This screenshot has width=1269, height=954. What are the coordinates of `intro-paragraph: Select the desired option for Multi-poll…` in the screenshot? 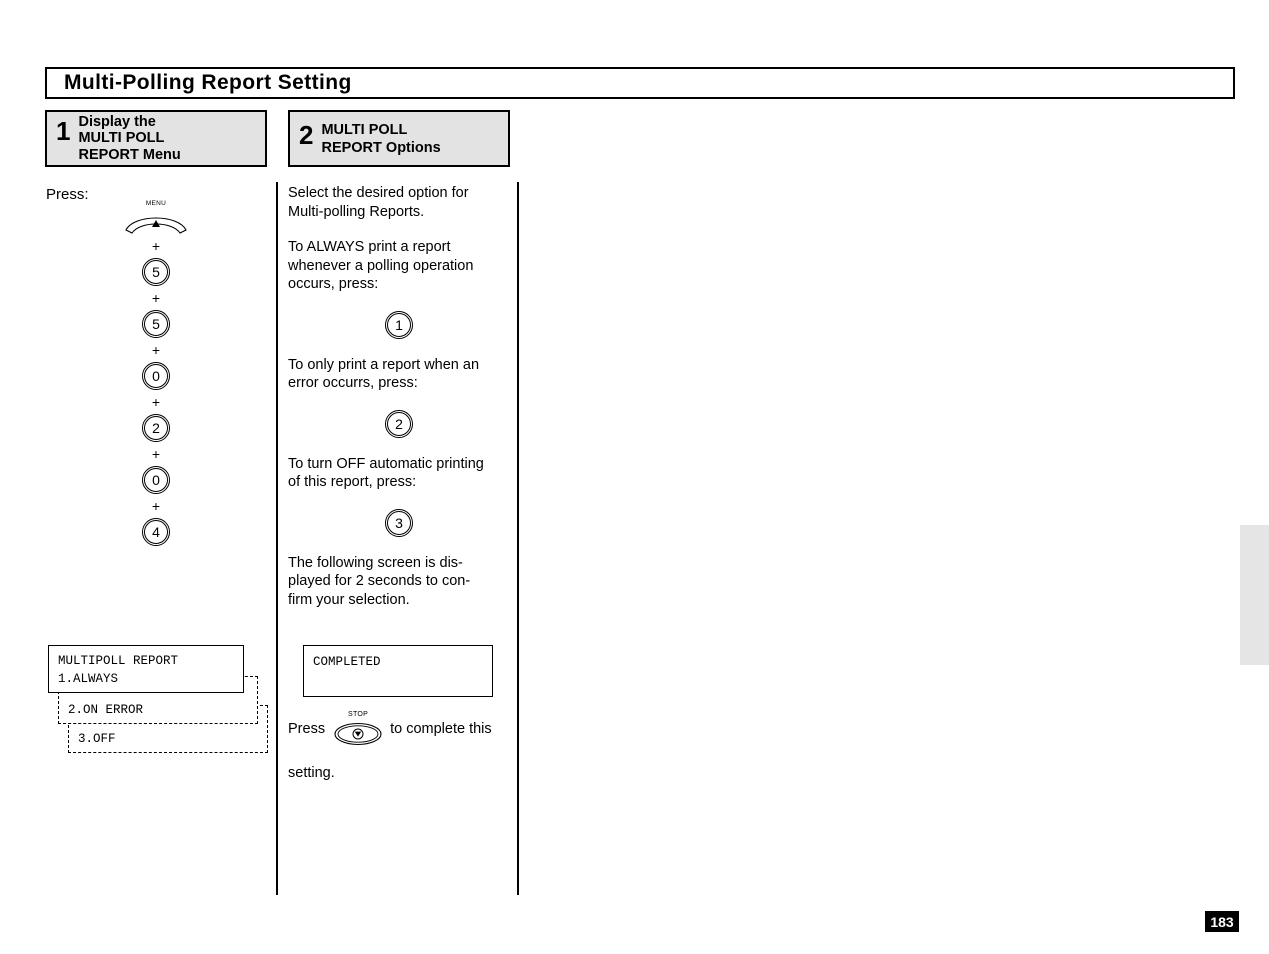 It's located at (378, 202).